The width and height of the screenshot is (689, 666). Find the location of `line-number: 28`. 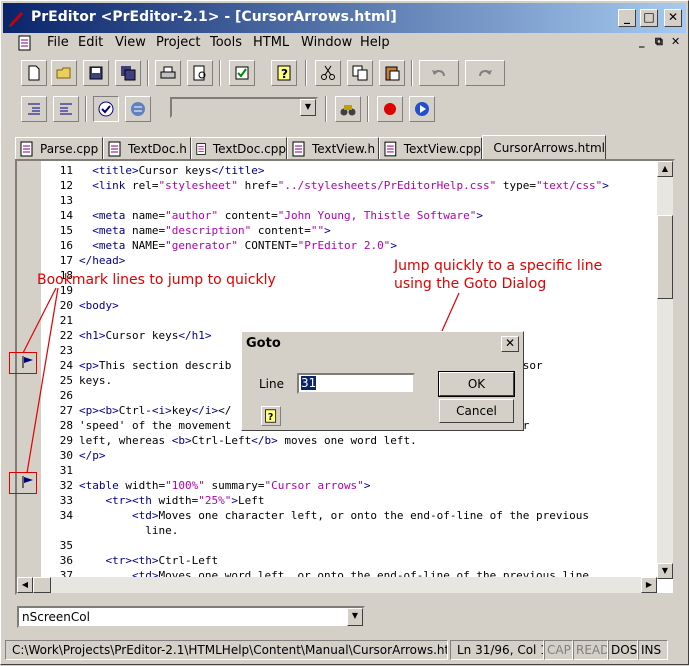

line-number: 28 is located at coordinates (57, 425).